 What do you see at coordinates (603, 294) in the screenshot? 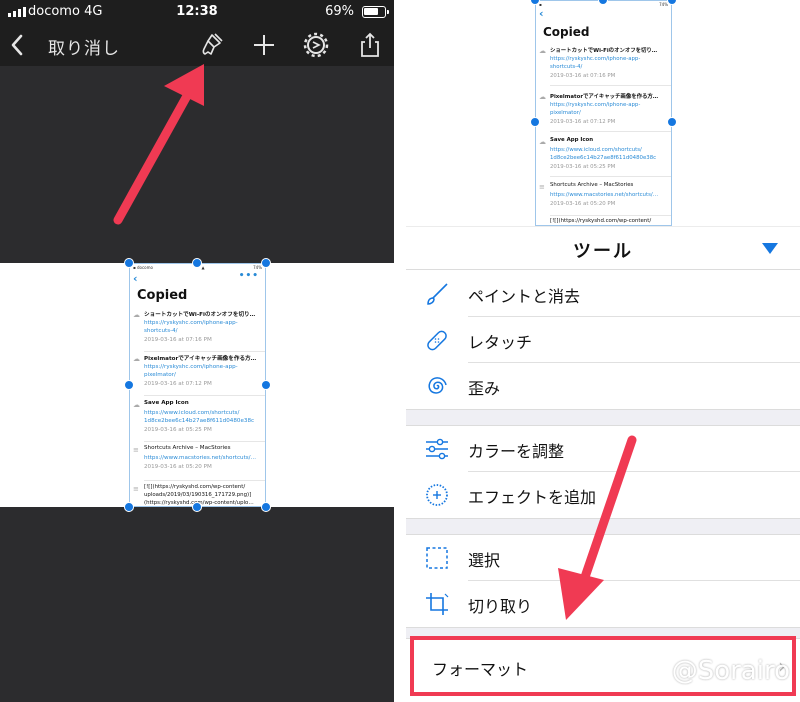
I see `menu-item-paint-erase: ペイントと消去` at bounding box center [603, 294].